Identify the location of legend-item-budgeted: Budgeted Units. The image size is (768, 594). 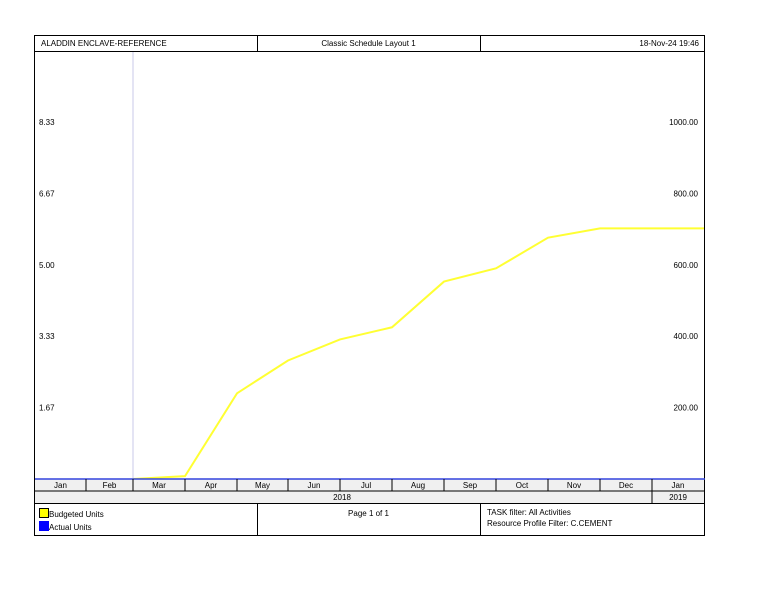
(148, 513).